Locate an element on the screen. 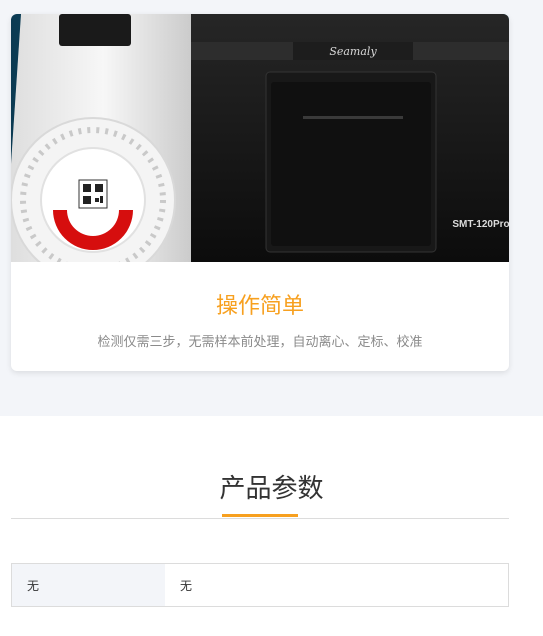 This screenshot has height=636, width=543. card-title: 操作简单 is located at coordinates (259, 306).